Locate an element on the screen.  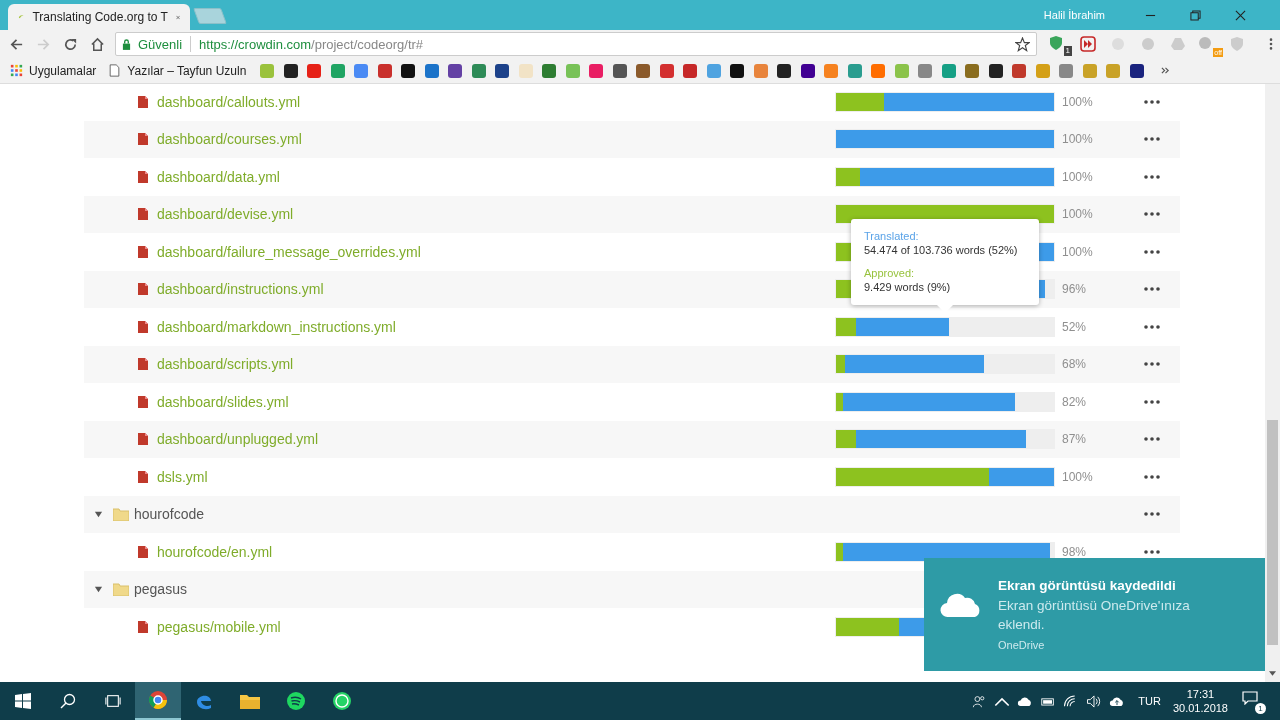
action-center-icon is located at coordinates (1250, 698).